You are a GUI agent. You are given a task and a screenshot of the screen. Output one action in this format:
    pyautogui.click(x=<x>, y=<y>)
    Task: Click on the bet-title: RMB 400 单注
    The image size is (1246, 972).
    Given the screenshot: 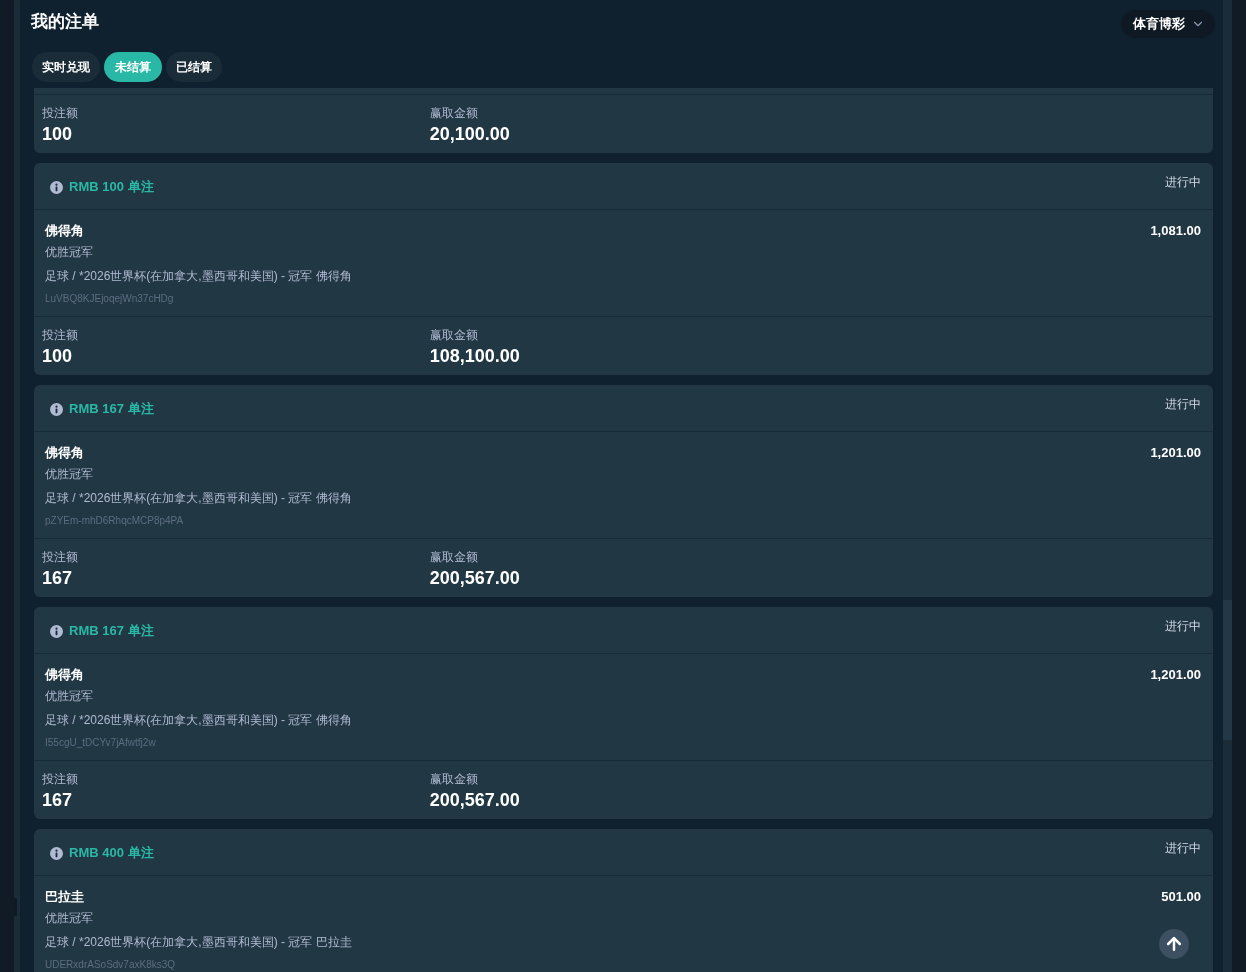 What is the action you would take?
    pyautogui.click(x=111, y=853)
    